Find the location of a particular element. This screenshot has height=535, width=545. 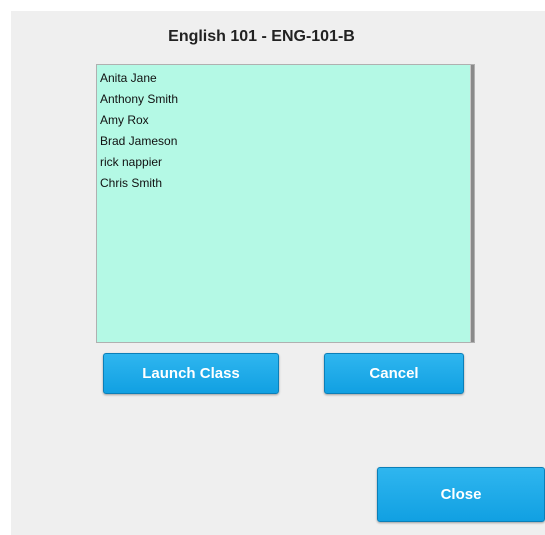

list-scrollbar-thumb is located at coordinates (472, 203).